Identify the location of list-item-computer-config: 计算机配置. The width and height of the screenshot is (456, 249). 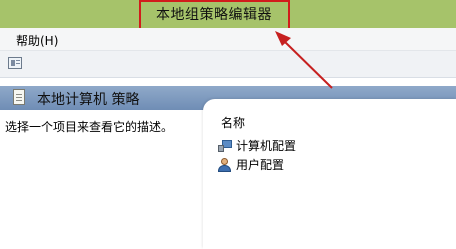
(256, 145).